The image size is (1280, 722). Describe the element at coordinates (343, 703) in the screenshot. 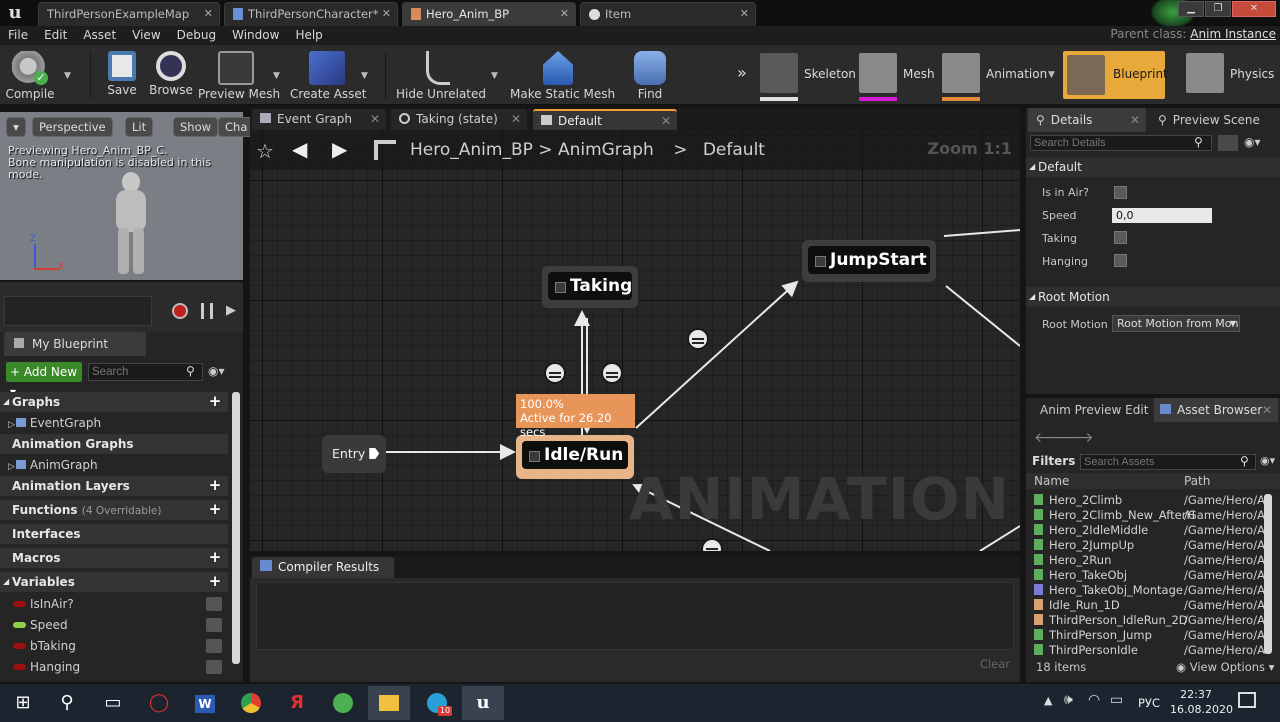

I see `utorrent-icon` at that location.